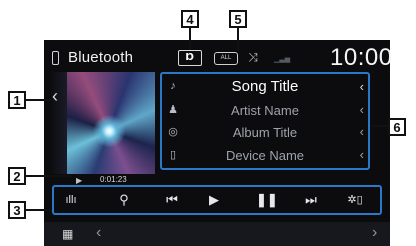  What do you see at coordinates (311, 200) in the screenshot?
I see `next-track-icon: ⏭` at bounding box center [311, 200].